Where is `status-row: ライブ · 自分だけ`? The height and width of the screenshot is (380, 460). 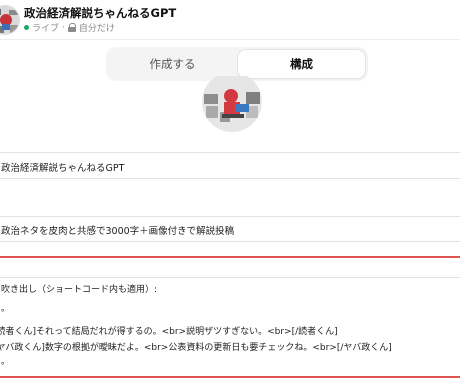 status-row: ライブ · 自分だけ is located at coordinates (69, 27).